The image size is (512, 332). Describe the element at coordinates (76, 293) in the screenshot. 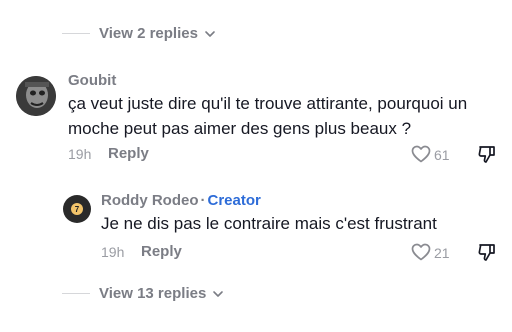

I see `thread-divider-bottom` at that location.